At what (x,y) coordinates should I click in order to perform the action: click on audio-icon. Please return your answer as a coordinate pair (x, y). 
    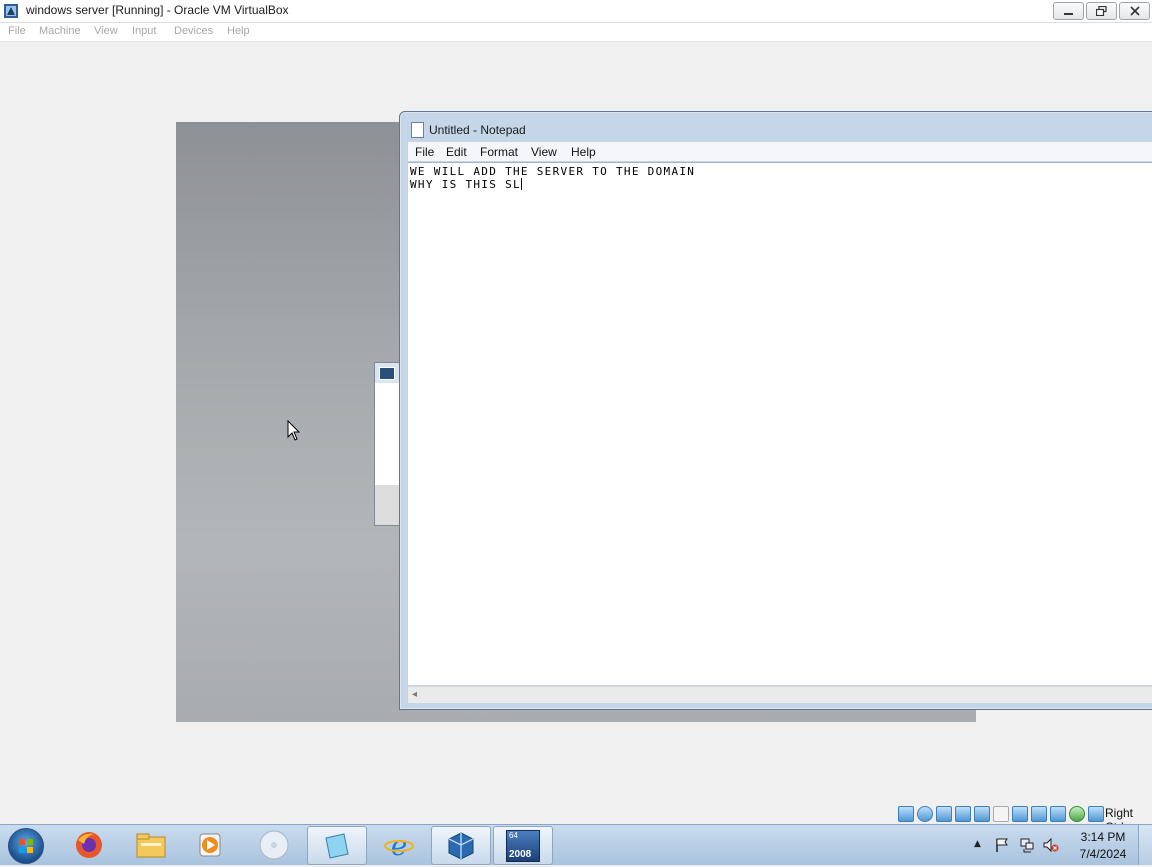
    Looking at the image, I should click on (944, 814).